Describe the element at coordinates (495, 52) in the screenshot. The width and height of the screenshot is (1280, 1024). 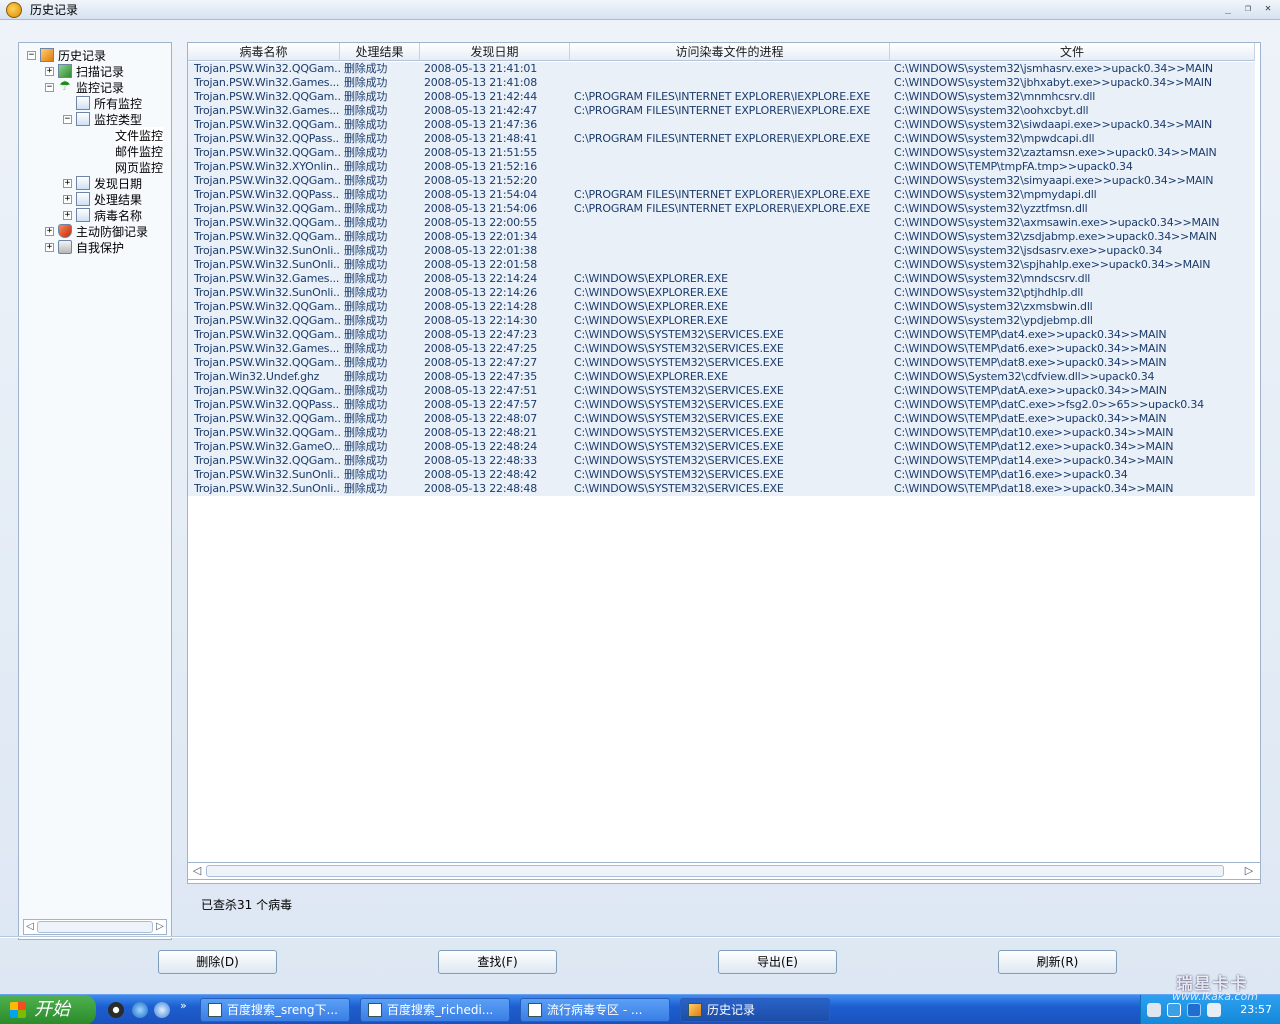
I see `column-header-date: 发现日期` at that location.